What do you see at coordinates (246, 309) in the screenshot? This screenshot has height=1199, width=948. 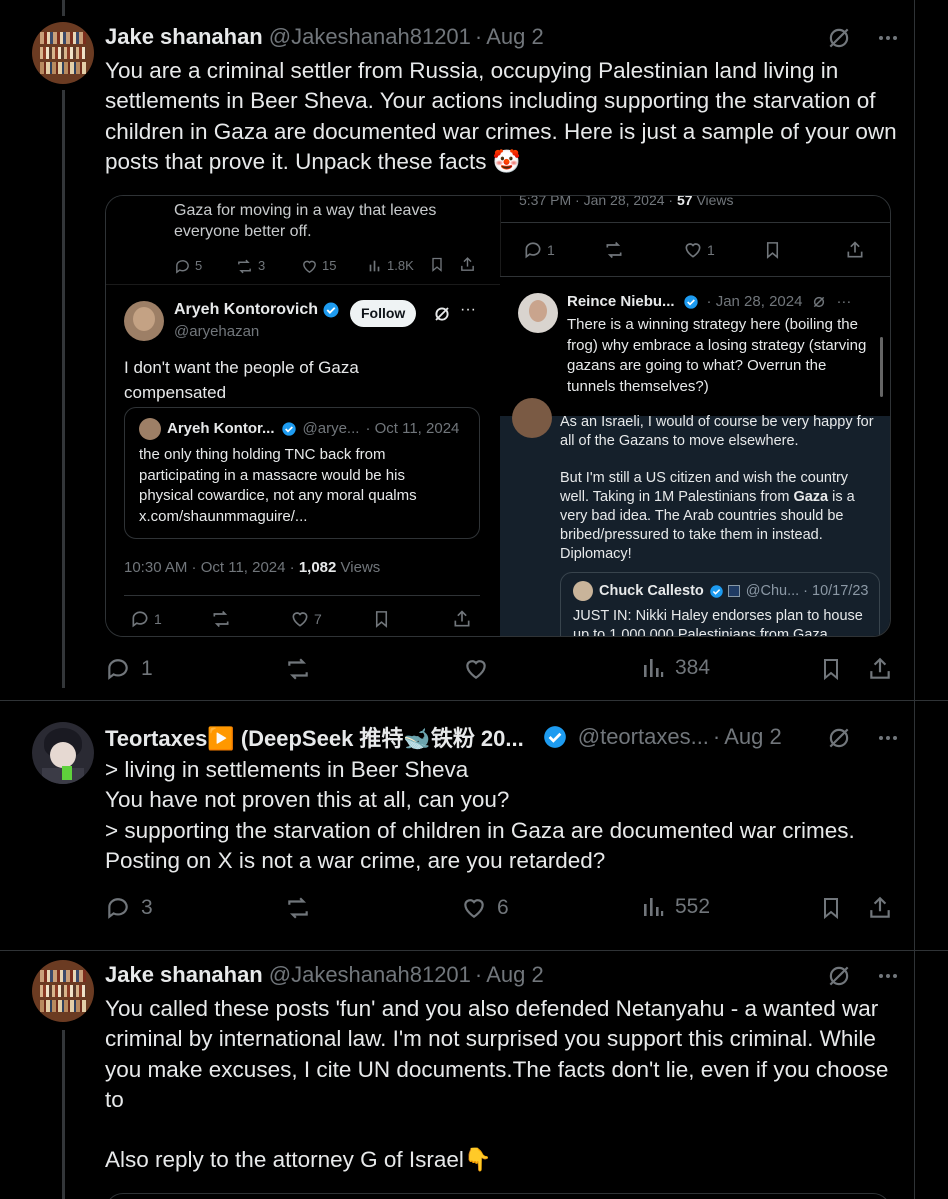 I see `screenshot-author-name: Aryeh Kontorovich` at bounding box center [246, 309].